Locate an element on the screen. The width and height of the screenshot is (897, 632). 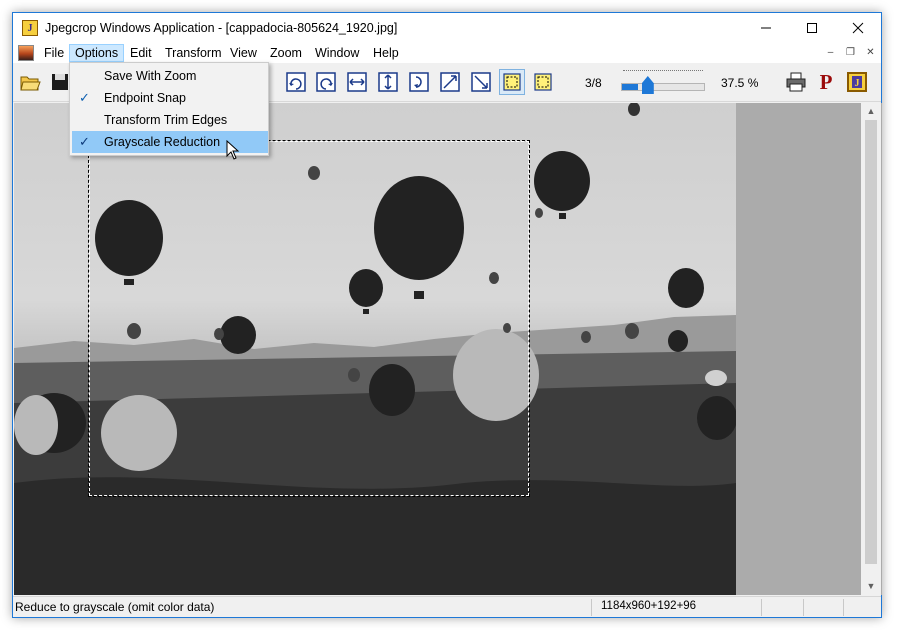
maximize-button is located at coordinates (812, 28).